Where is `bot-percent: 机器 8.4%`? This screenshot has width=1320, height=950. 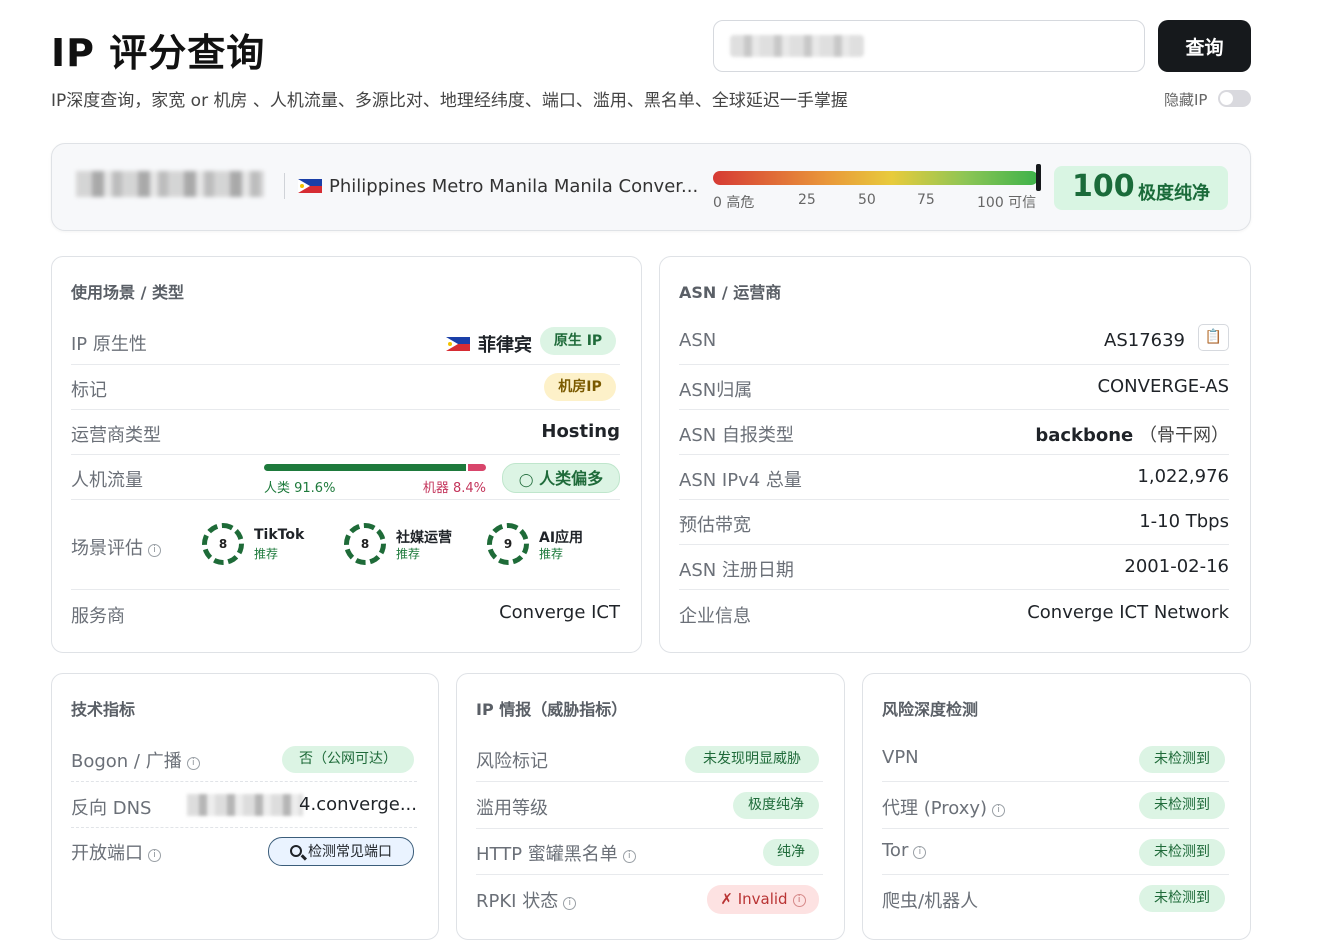
bot-percent: 机器 8.4% is located at coordinates (454, 488).